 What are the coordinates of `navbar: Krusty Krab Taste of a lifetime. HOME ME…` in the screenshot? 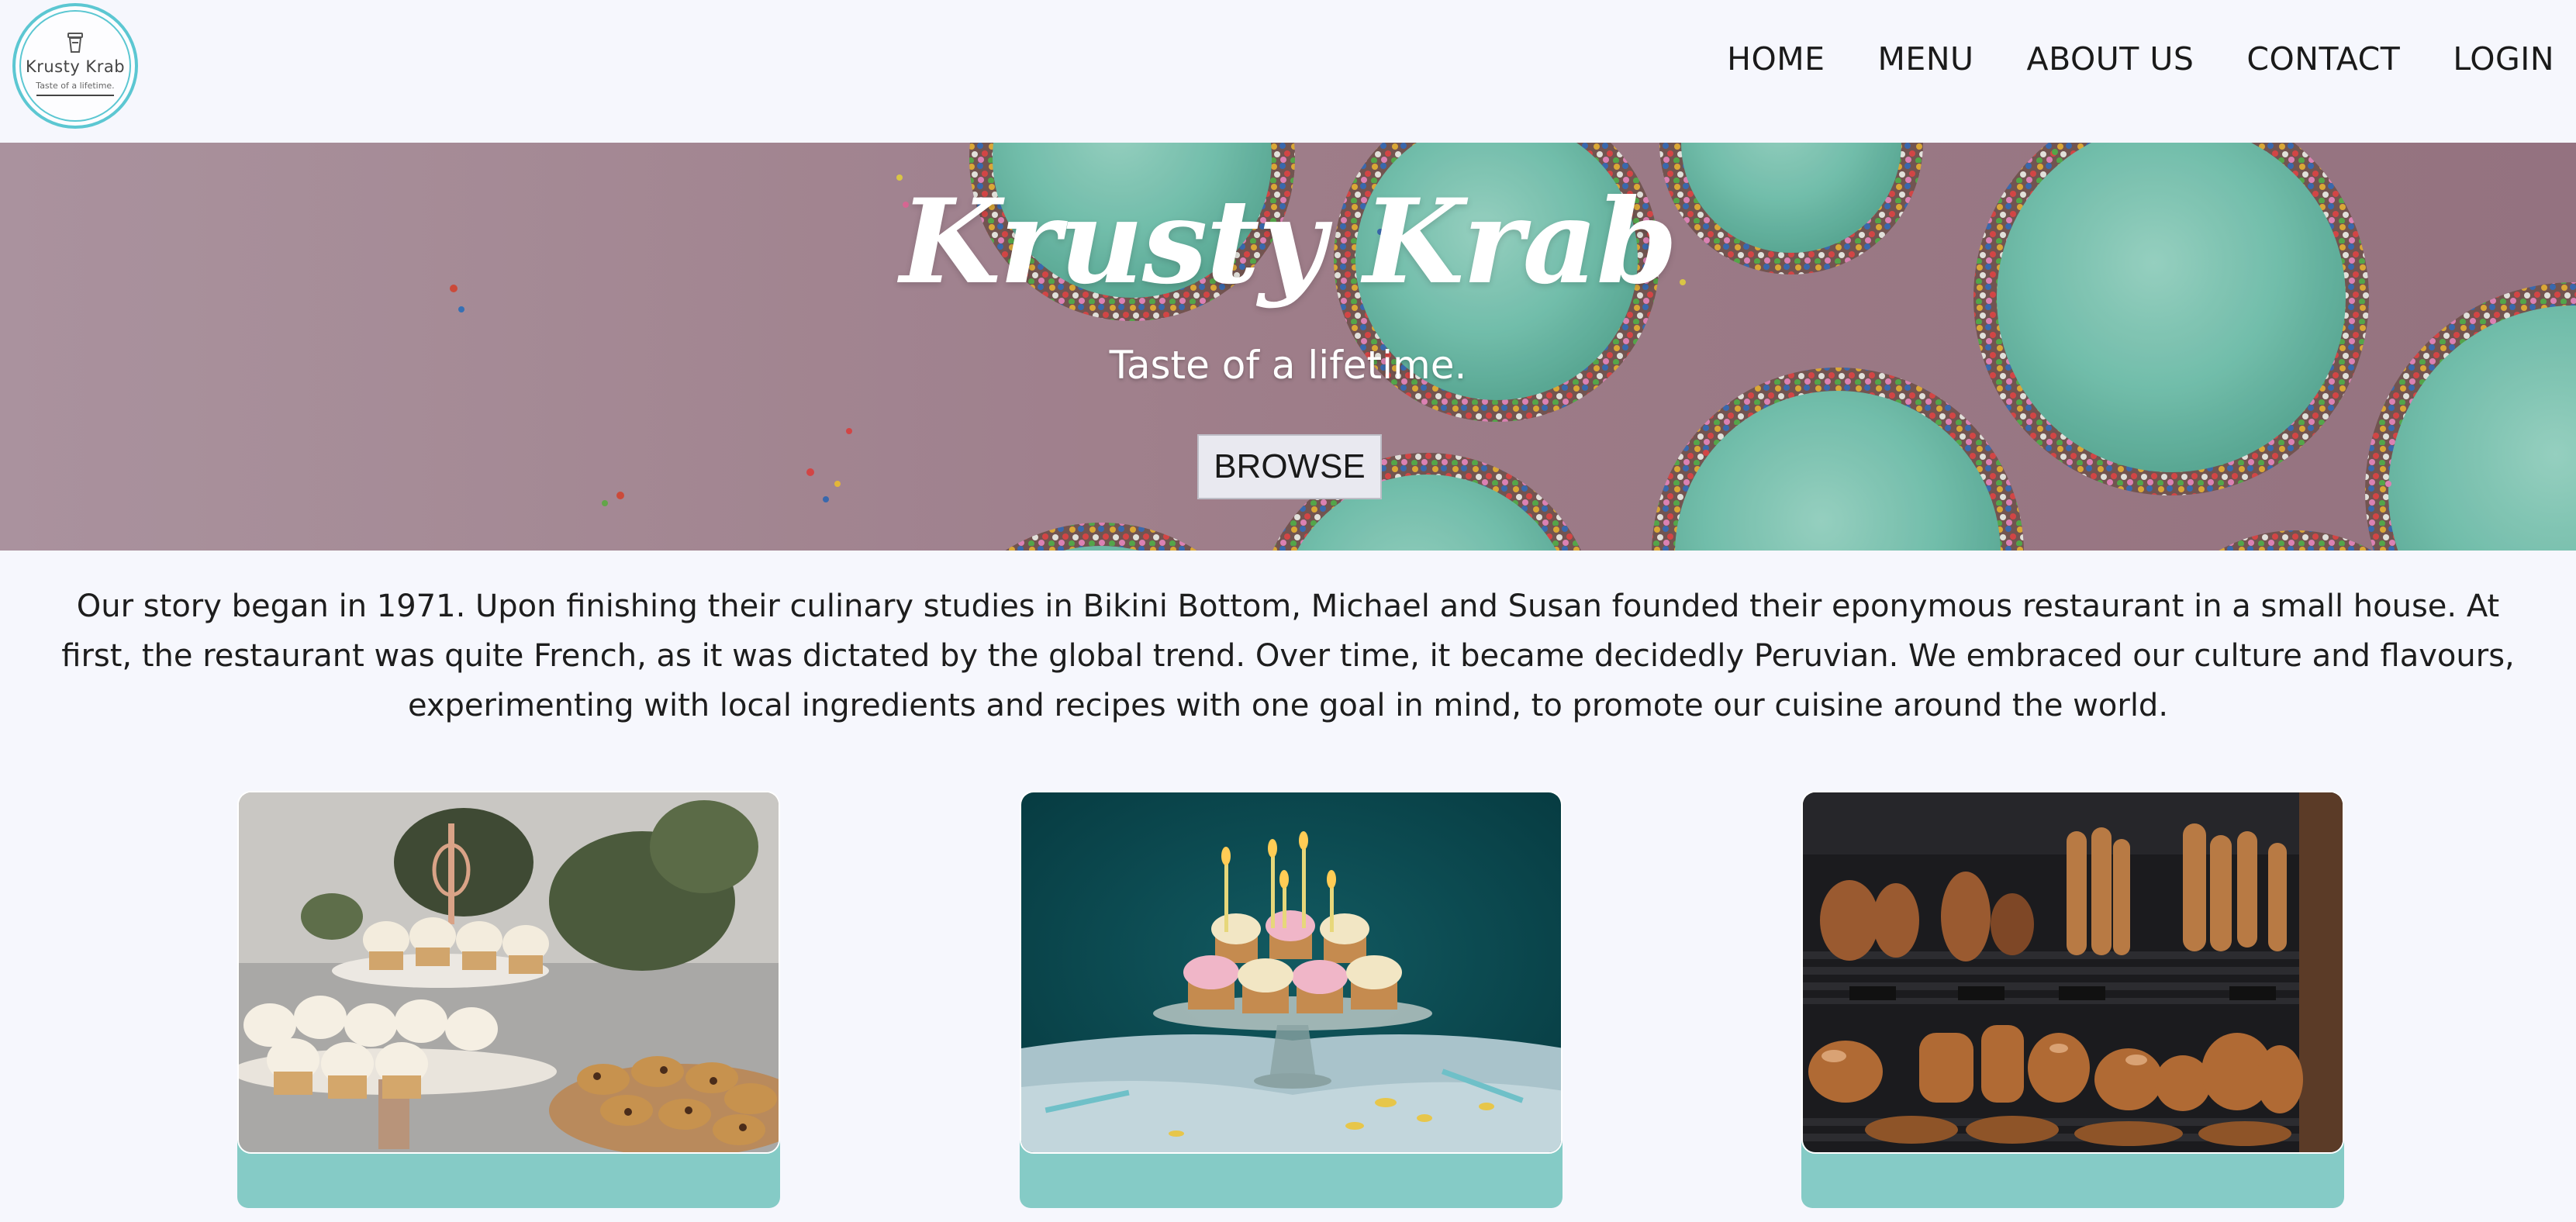 It's located at (1288, 71).